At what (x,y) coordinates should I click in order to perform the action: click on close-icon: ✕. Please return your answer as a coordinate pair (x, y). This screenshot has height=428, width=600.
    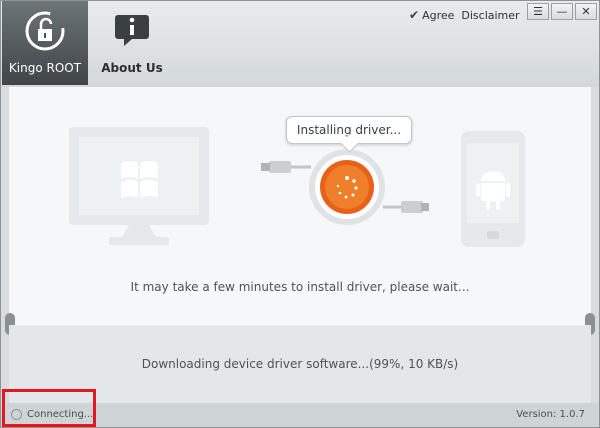
    Looking at the image, I should click on (586, 11).